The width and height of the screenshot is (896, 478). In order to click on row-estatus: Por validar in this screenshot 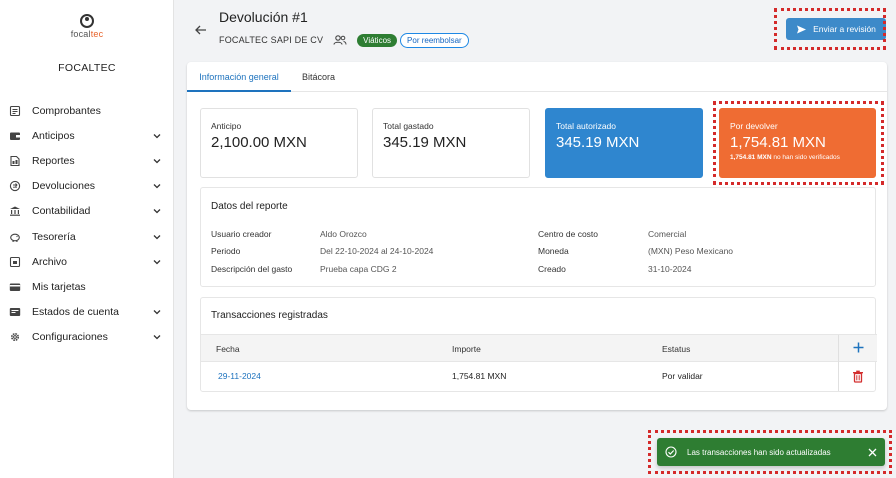, I will do `click(682, 376)`.